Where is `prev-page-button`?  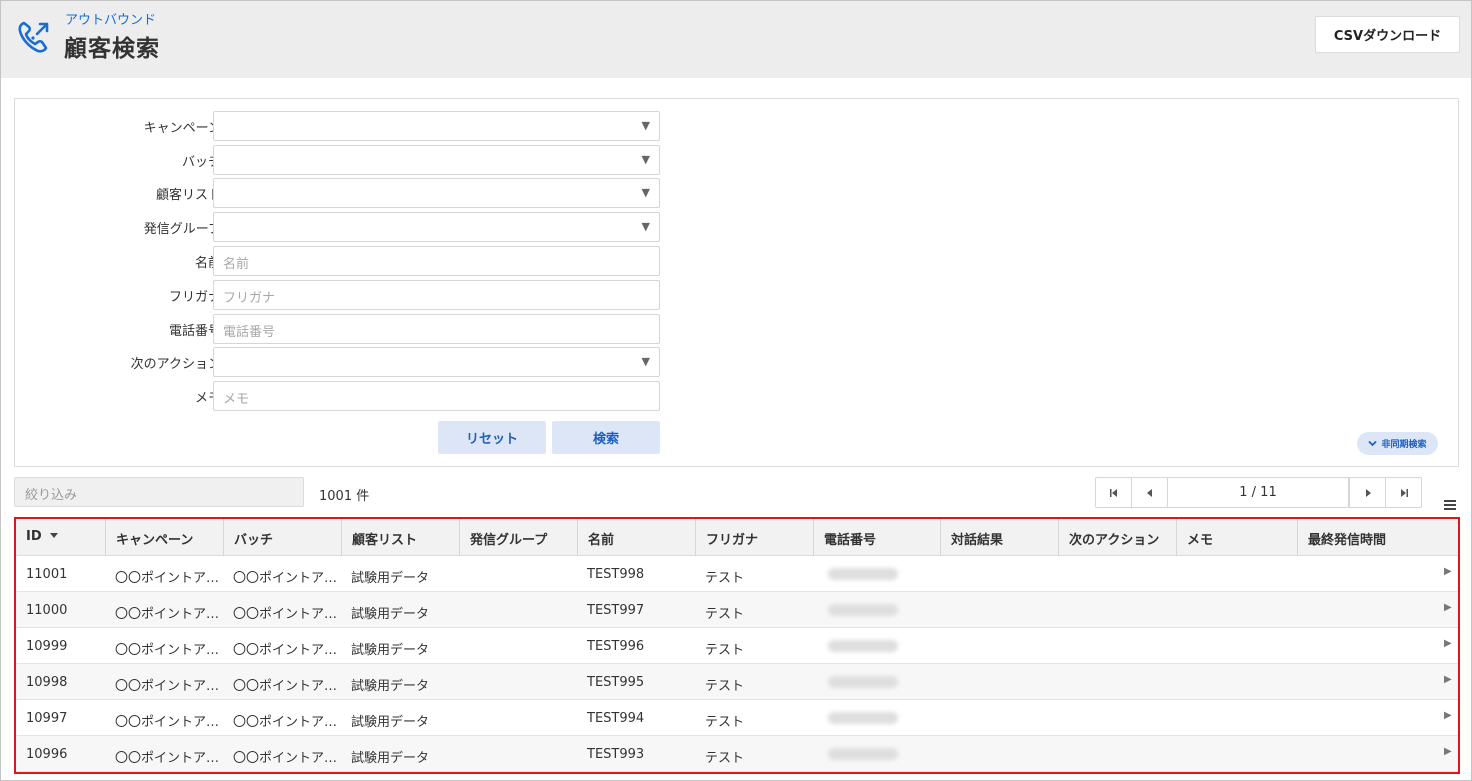 prev-page-button is located at coordinates (1150, 492).